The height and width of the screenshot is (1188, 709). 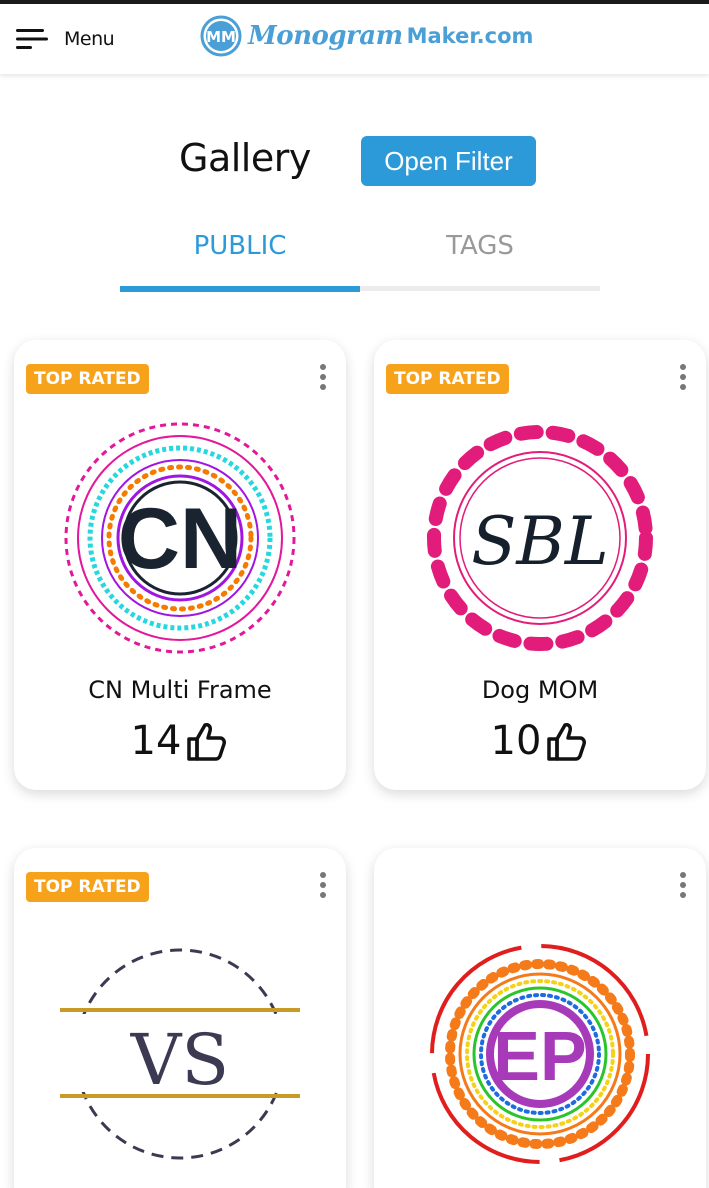 What do you see at coordinates (470, 36) in the screenshot?
I see `logo-domain-text: Maker.com` at bounding box center [470, 36].